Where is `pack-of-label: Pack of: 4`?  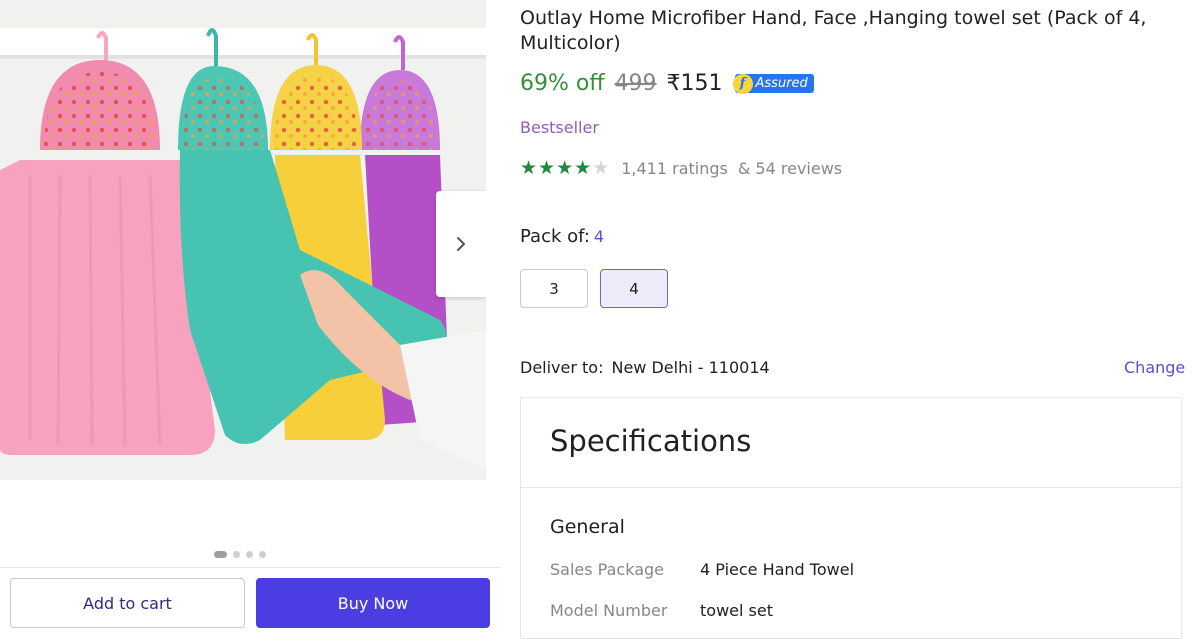
pack-of-label: Pack of: 4 is located at coordinates (562, 236).